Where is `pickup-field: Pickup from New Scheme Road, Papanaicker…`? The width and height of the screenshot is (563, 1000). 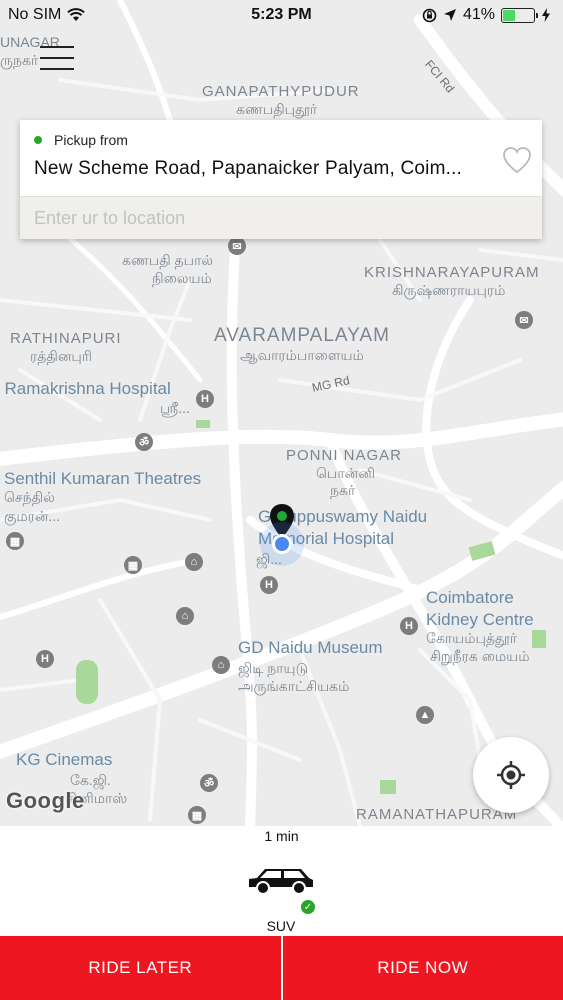
pickup-field: Pickup from New Scheme Road, Papanaicker… is located at coordinates (281, 158).